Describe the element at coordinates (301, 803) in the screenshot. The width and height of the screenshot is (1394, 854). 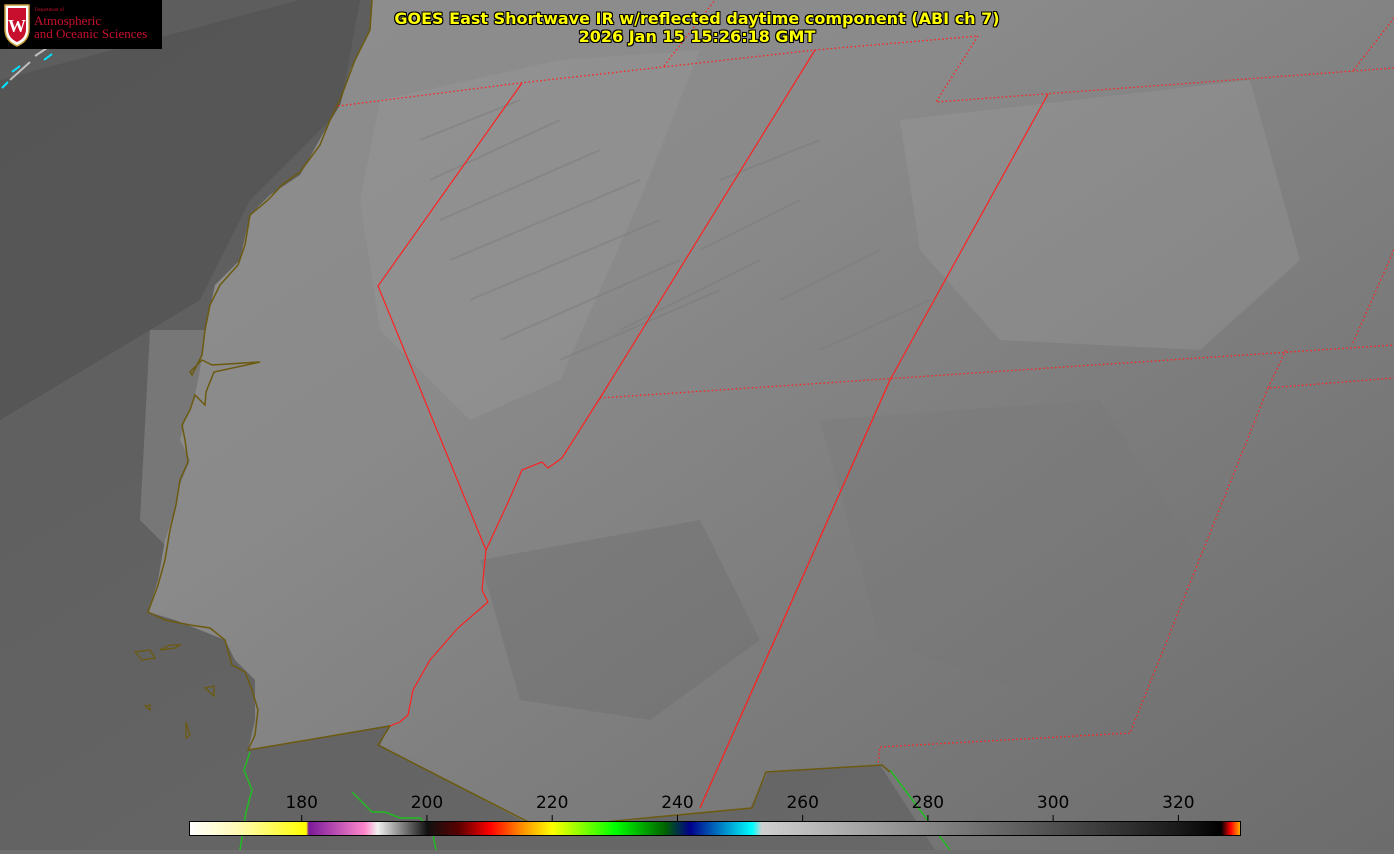
I see `colorbar-tick-label-180: 180` at that location.